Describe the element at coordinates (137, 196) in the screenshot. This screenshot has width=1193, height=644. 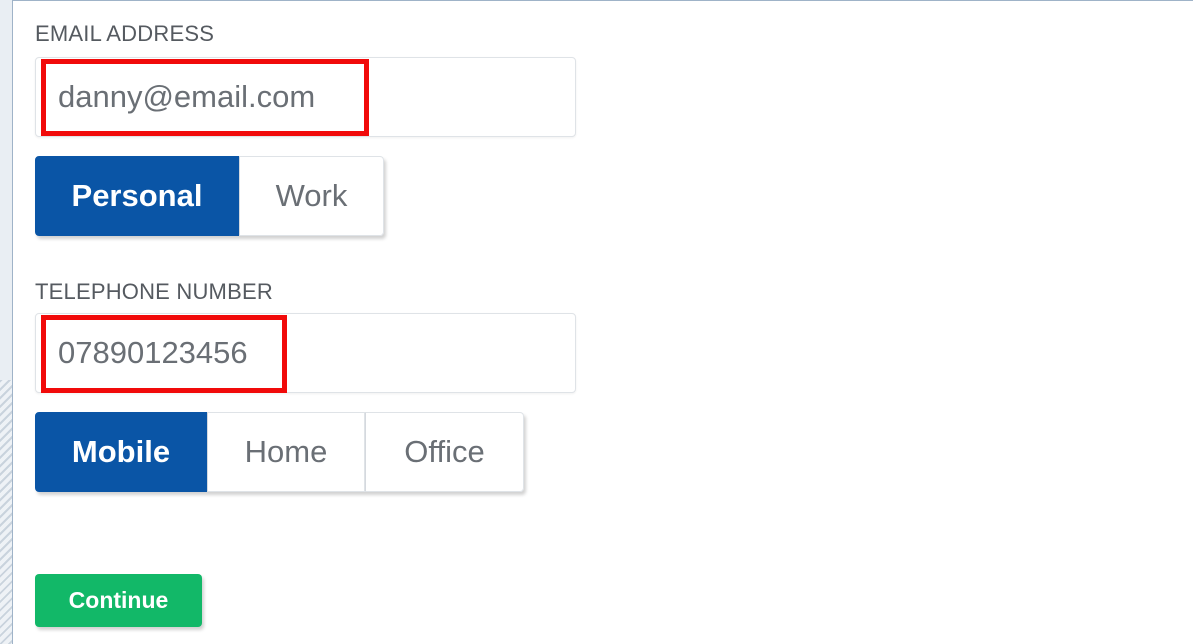
I see `email-type-personal-button: Personal` at that location.